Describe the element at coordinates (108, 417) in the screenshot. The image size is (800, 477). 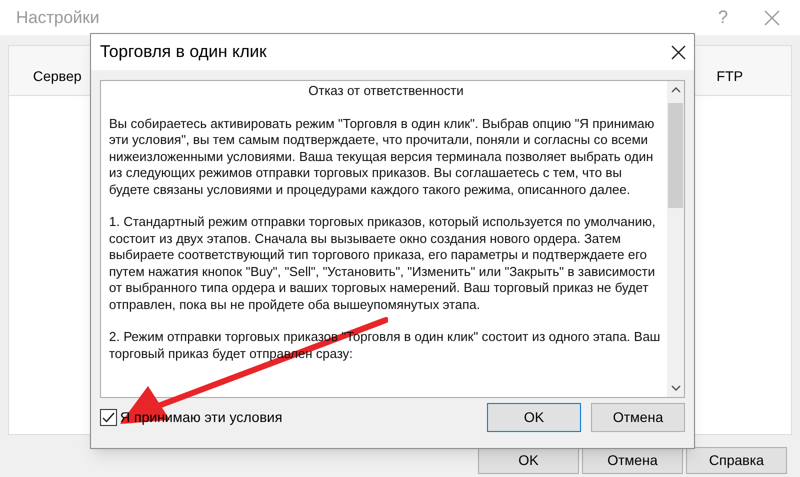
I see `checkbox` at that location.